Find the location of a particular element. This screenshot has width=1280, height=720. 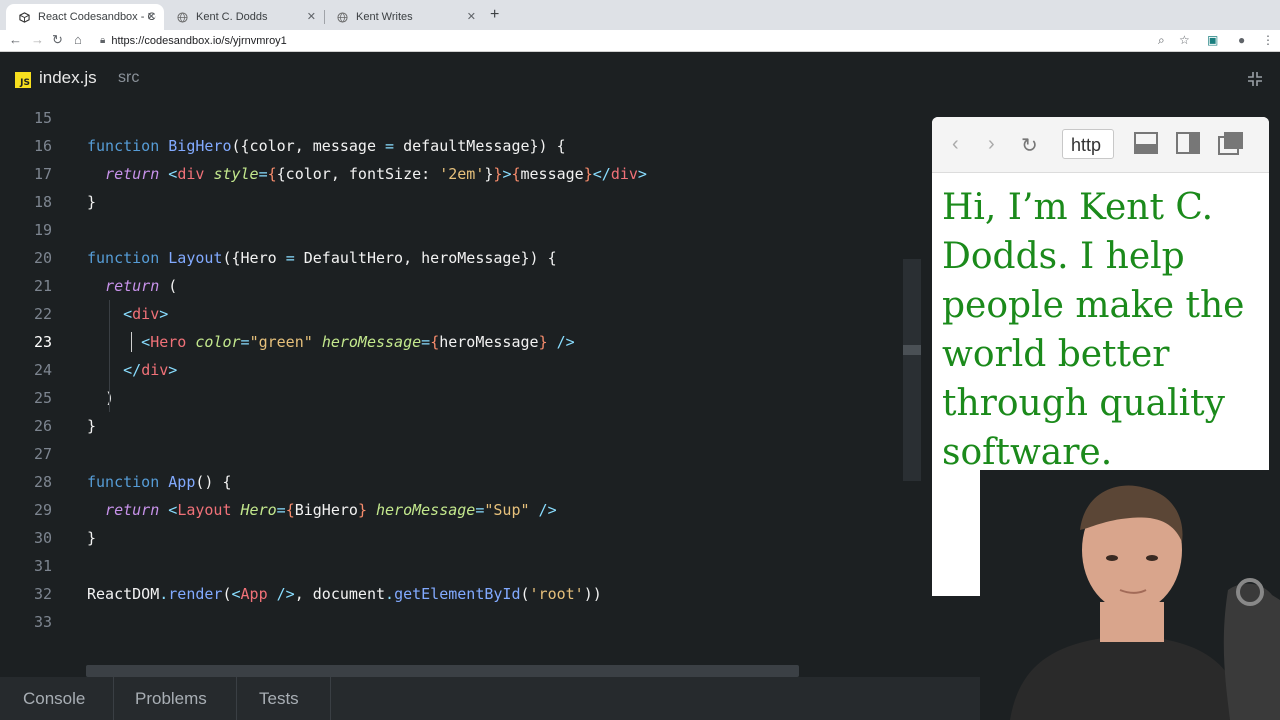

collapse-icon is located at coordinates (1255, 81).